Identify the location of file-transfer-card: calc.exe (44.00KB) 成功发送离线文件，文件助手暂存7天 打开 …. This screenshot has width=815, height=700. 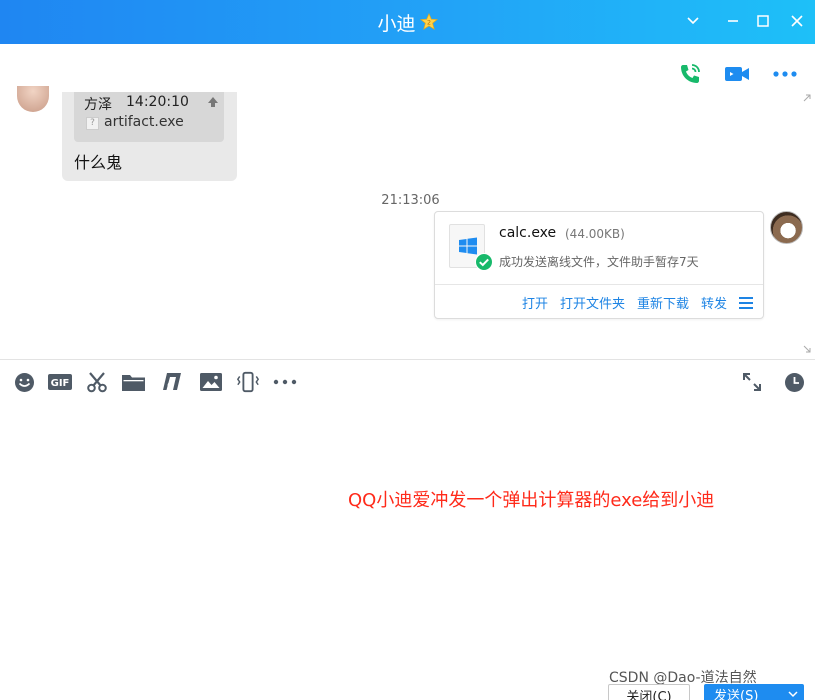
(599, 265).